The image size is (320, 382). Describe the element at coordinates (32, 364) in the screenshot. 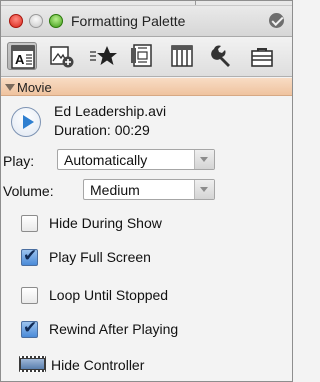

I see `filmstrip-icon` at that location.